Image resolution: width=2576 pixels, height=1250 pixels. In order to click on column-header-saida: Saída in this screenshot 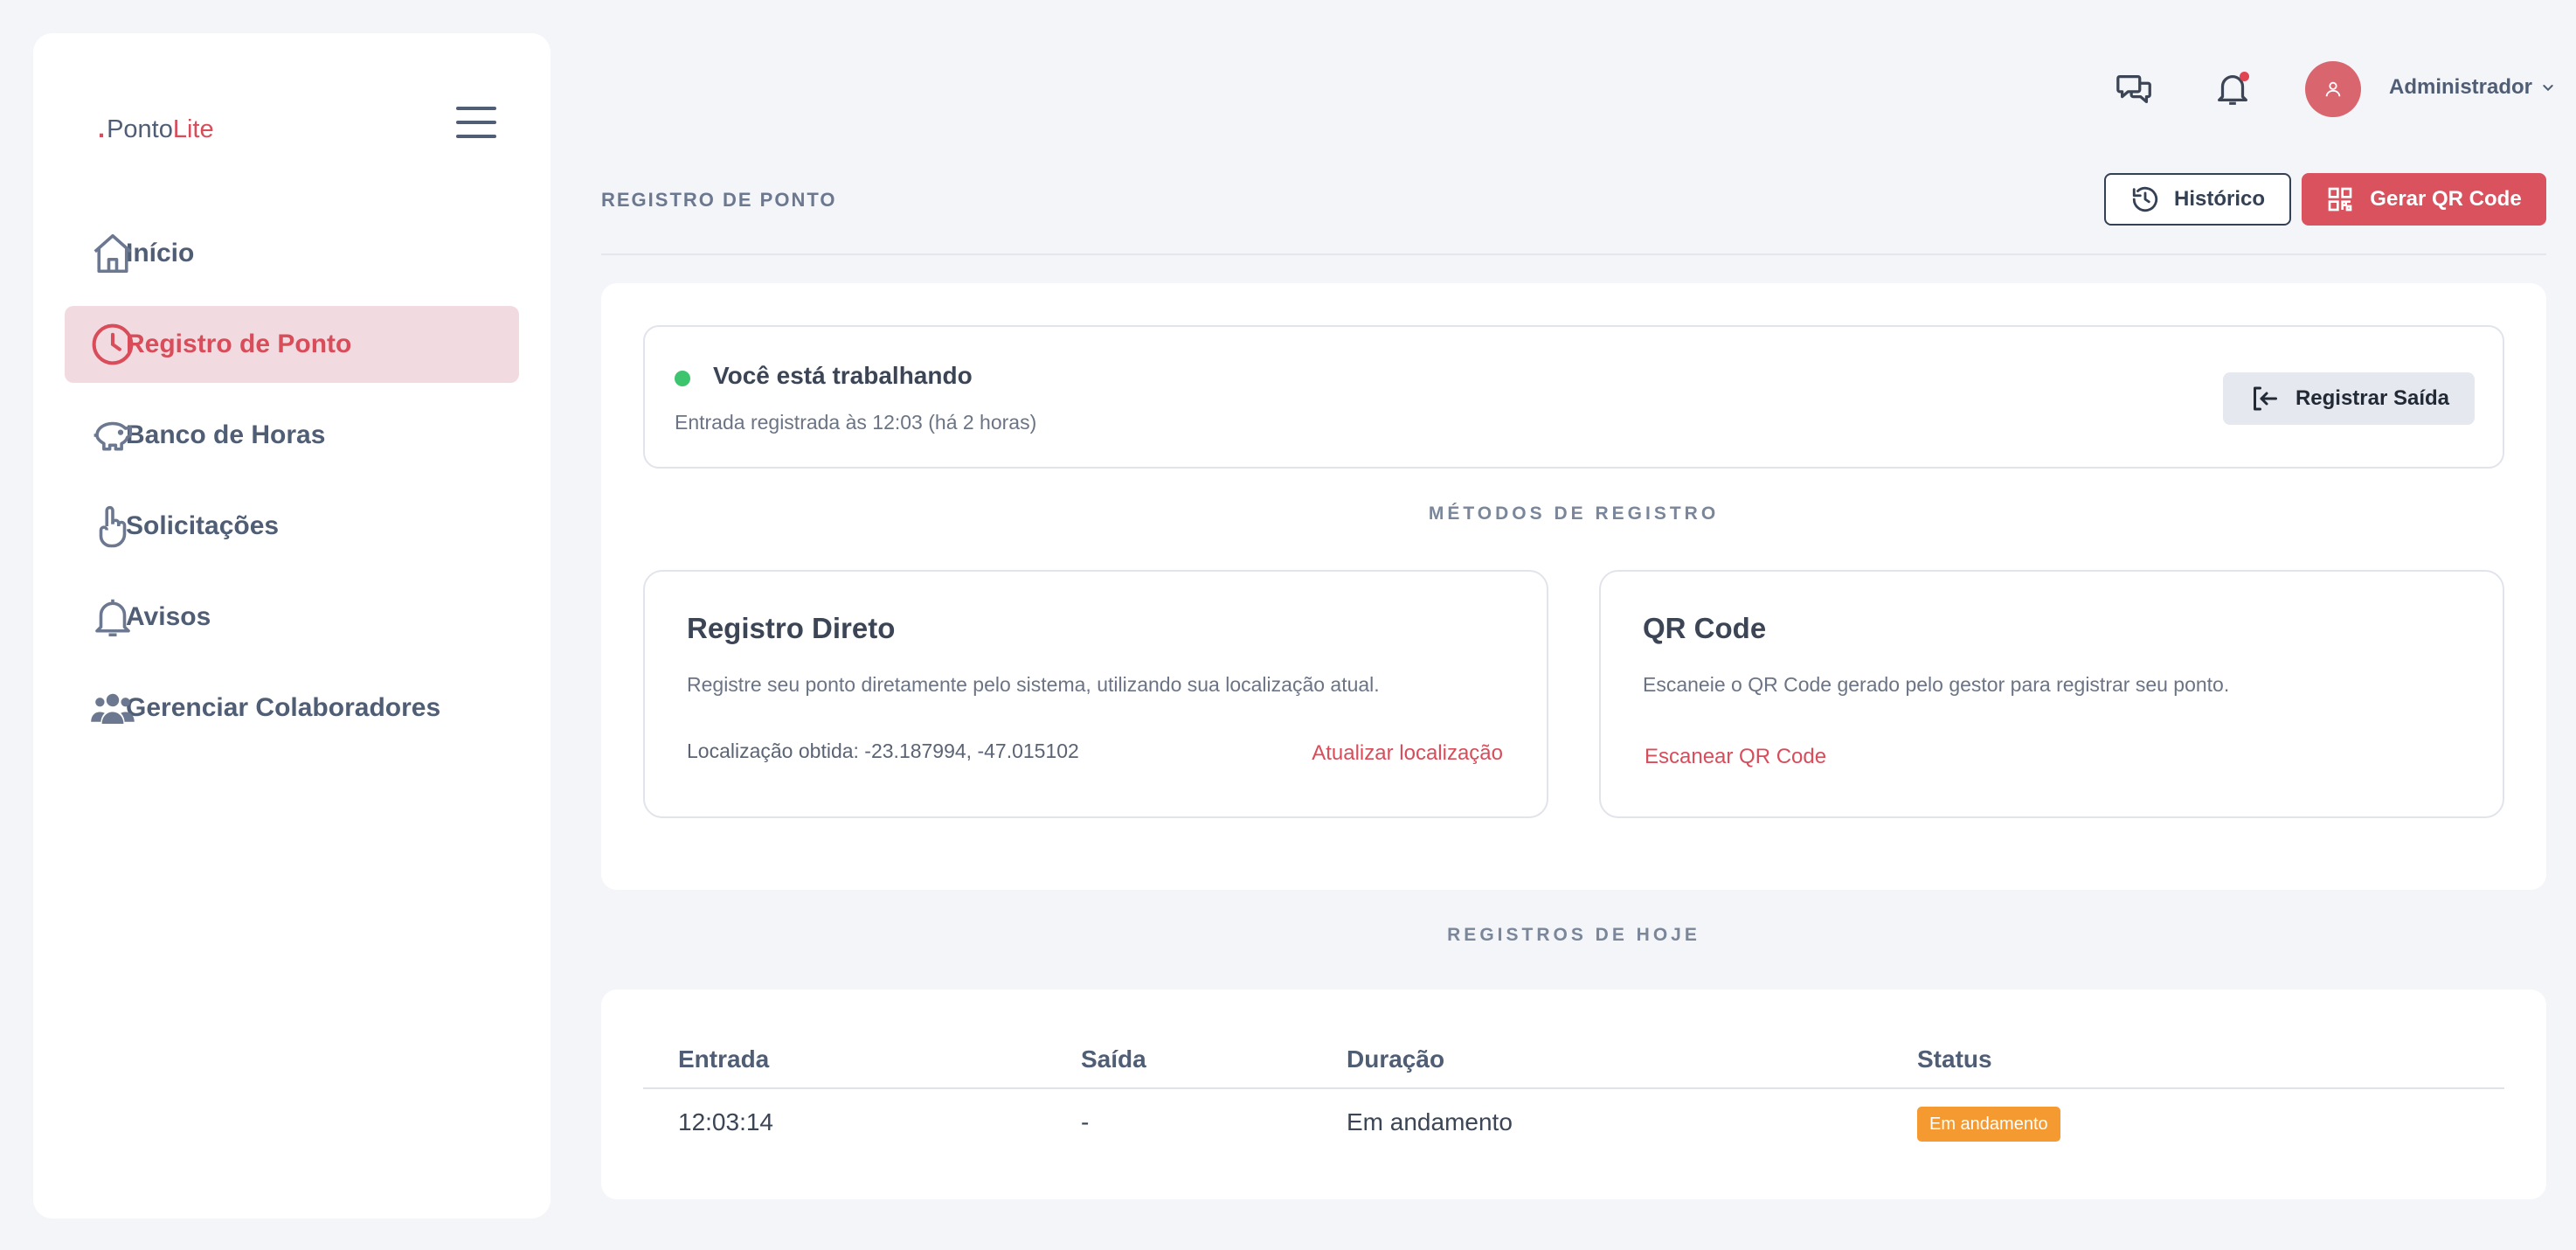, I will do `click(1113, 1059)`.